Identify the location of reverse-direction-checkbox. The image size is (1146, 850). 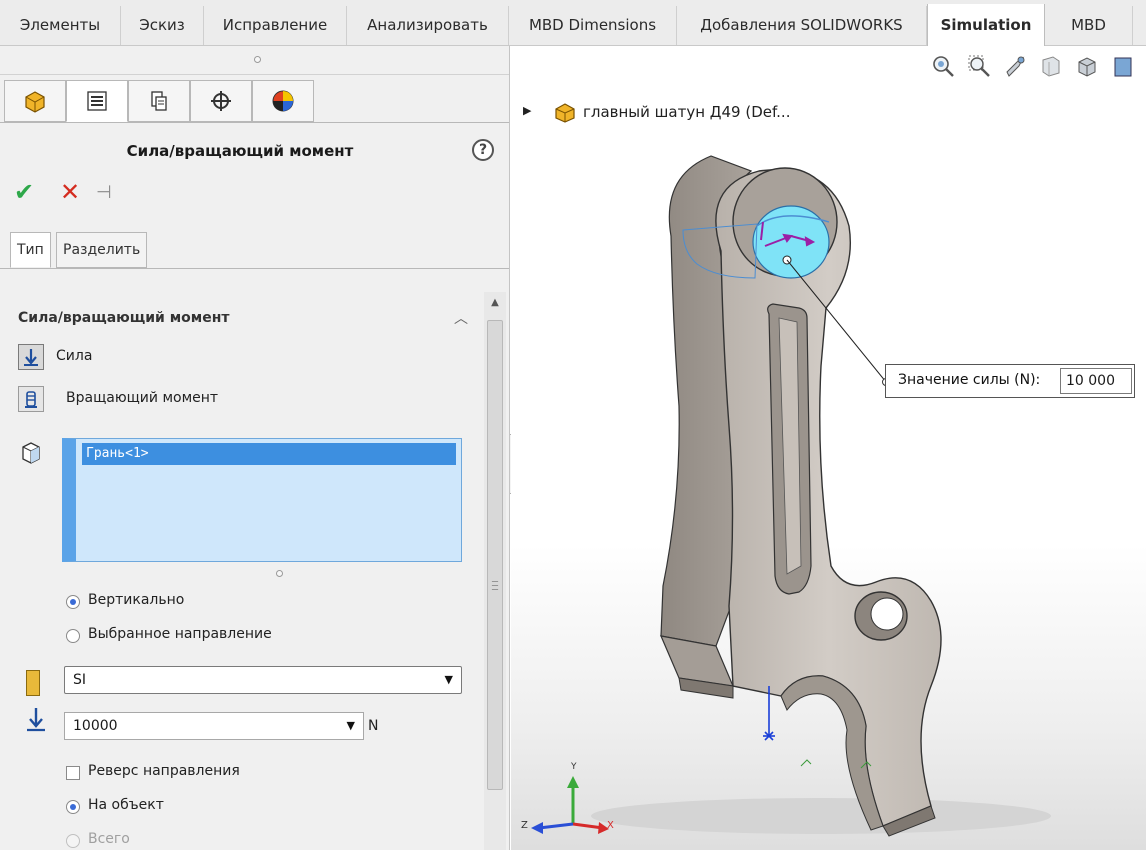
(73, 773).